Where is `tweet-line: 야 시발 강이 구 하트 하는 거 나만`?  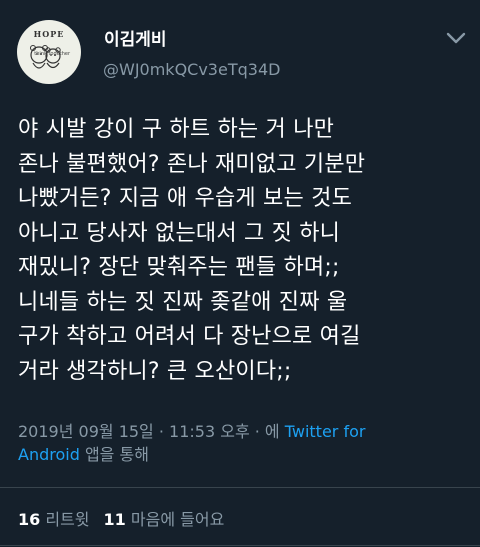
tweet-line: 야 시발 강이 구 하트 하는 거 나만 is located at coordinates (176, 129).